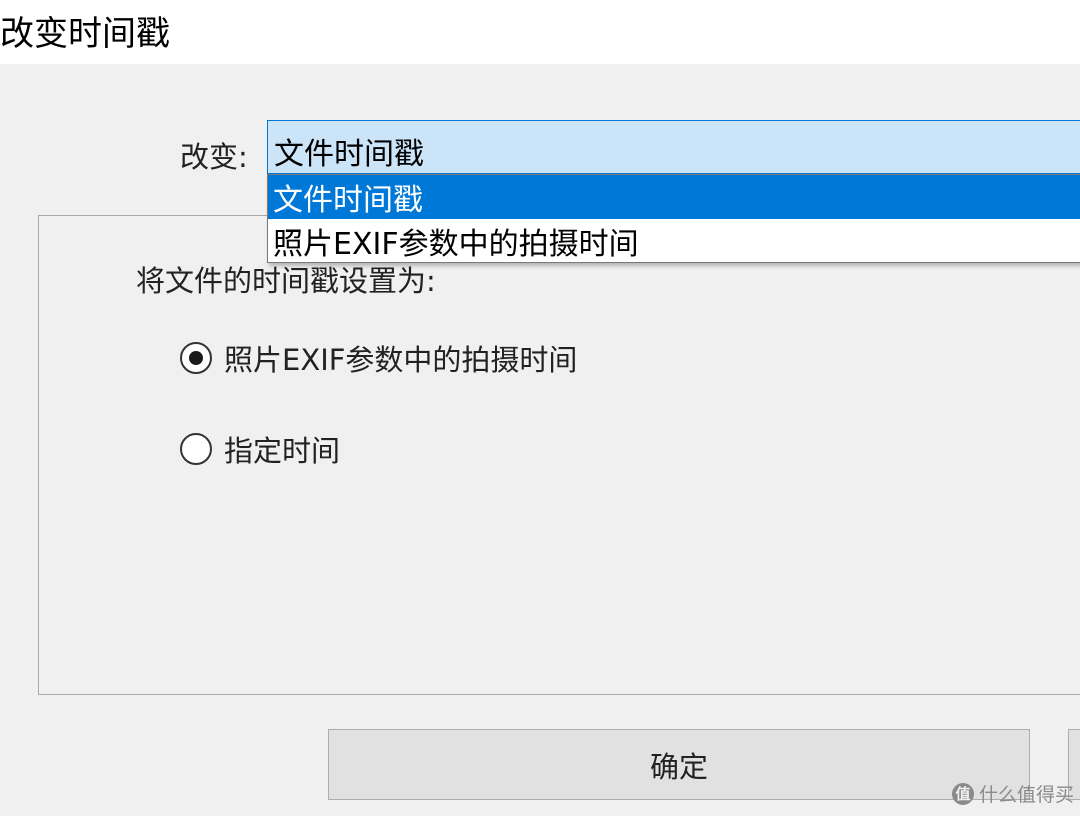  I want to click on change-type-combobox: 文件时间戳, so click(673, 147).